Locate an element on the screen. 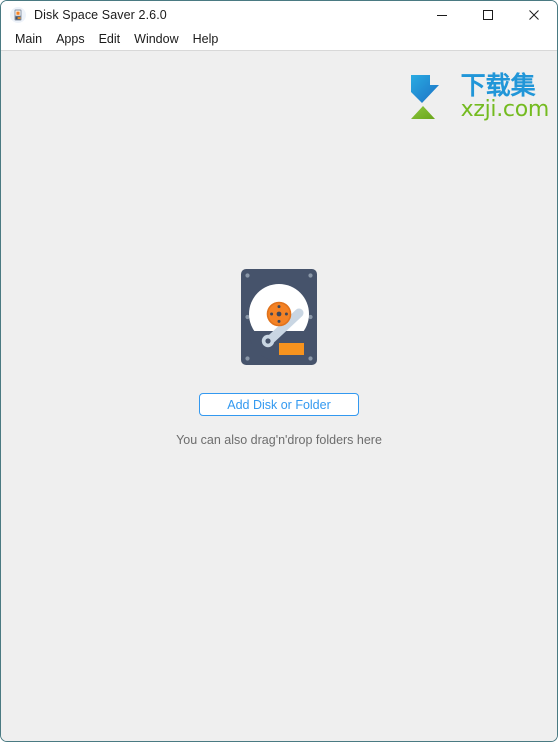  minimize-button is located at coordinates (442, 15).